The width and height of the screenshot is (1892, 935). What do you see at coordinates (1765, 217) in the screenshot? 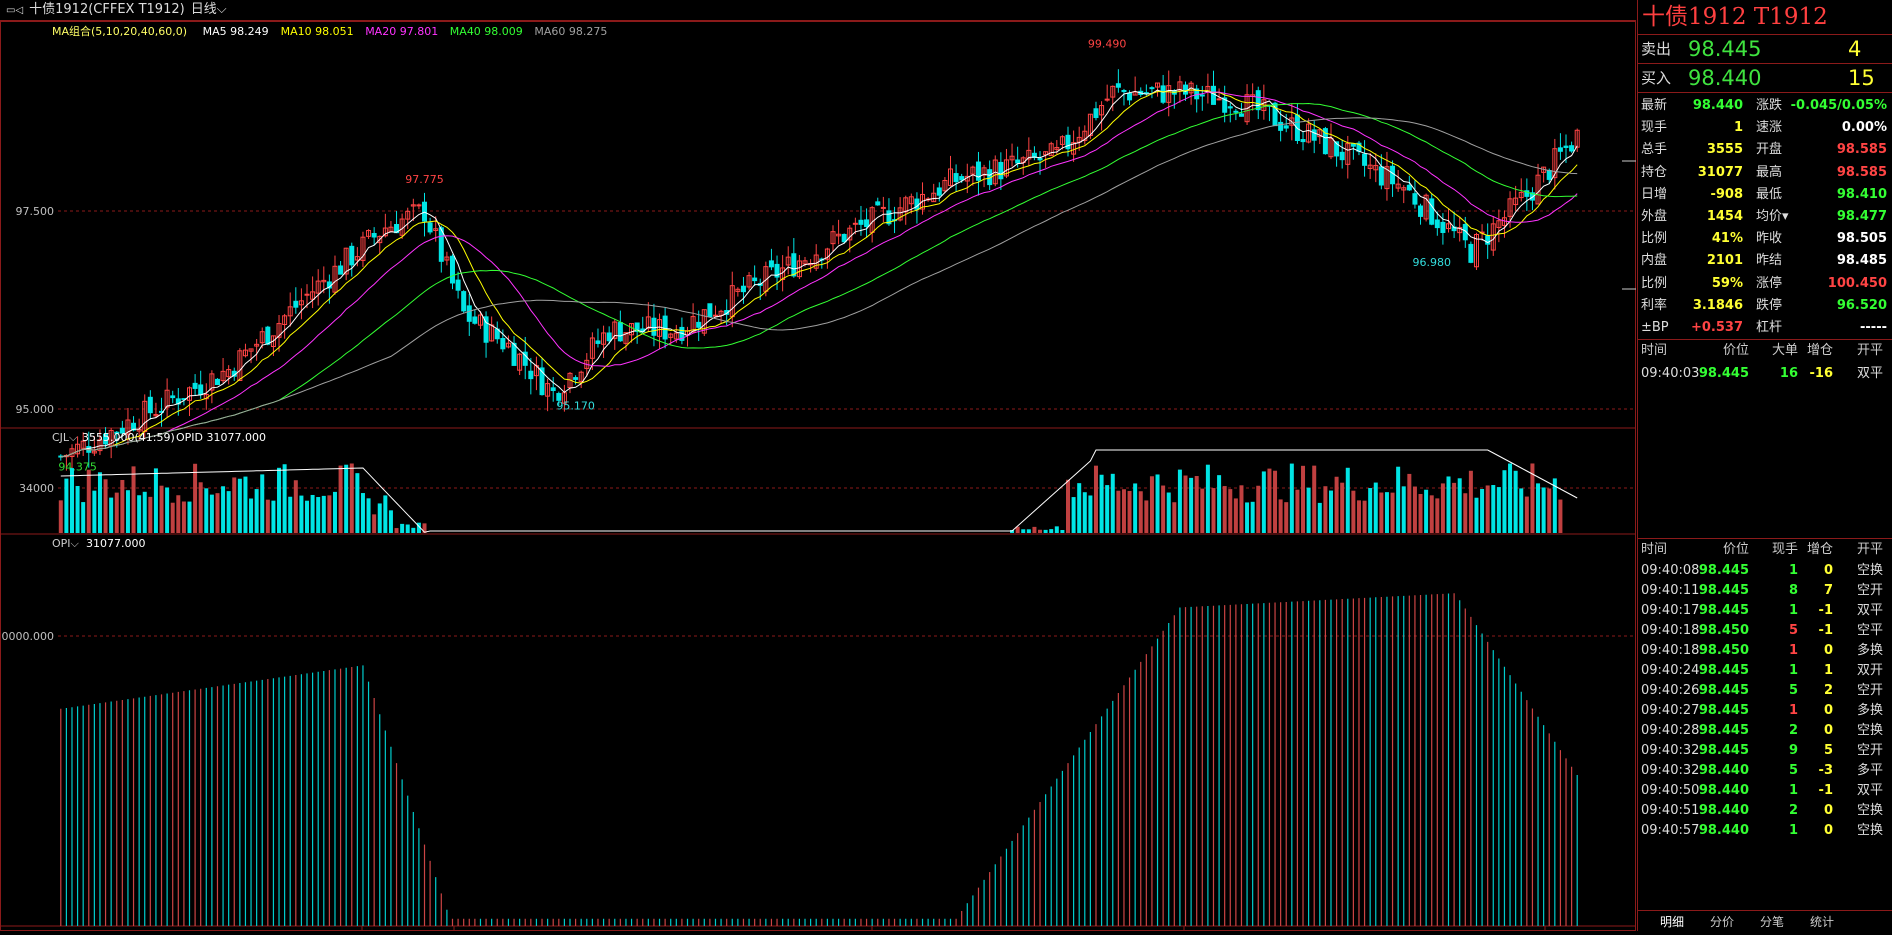
I see `quote-stat-row: 外盘 1454 均价▾ 98.477` at bounding box center [1765, 217].